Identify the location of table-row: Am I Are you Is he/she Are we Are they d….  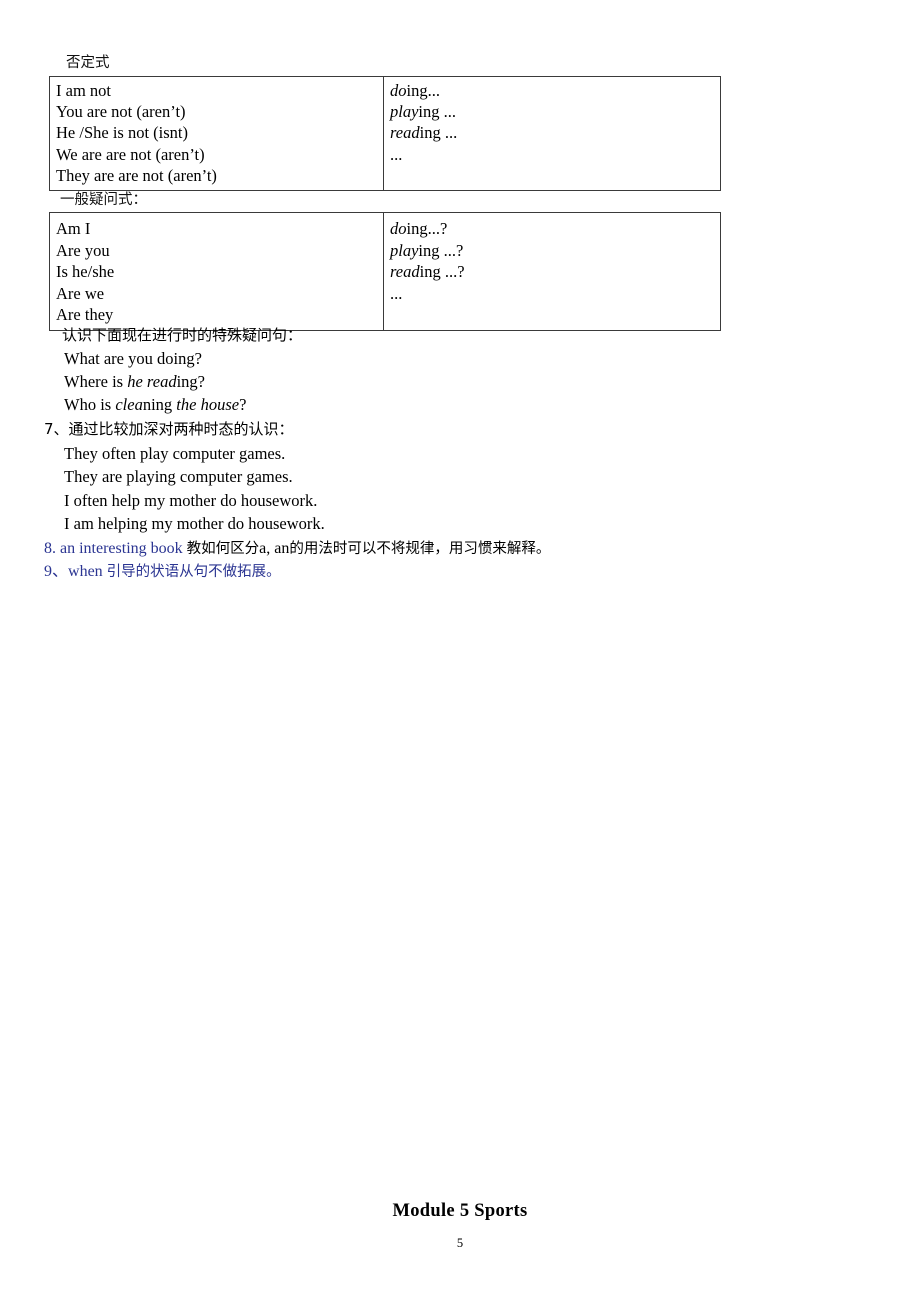
(385, 271).